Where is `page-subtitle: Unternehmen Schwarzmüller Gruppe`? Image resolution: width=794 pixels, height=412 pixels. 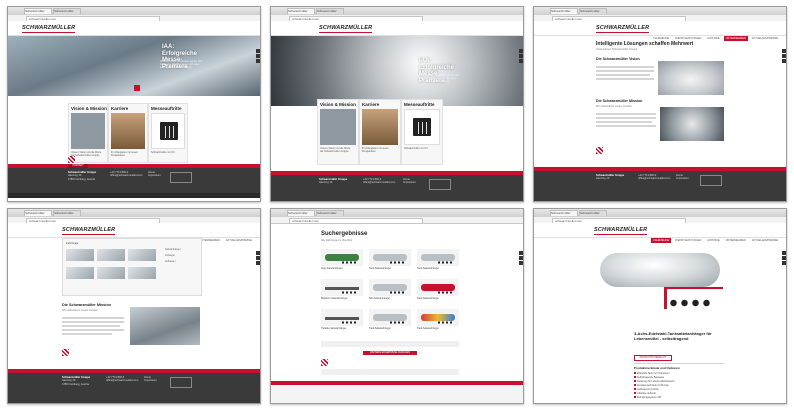
page-subtitle: Unternehmen Schwarzmüller Gruppe is located at coordinates (617, 49).